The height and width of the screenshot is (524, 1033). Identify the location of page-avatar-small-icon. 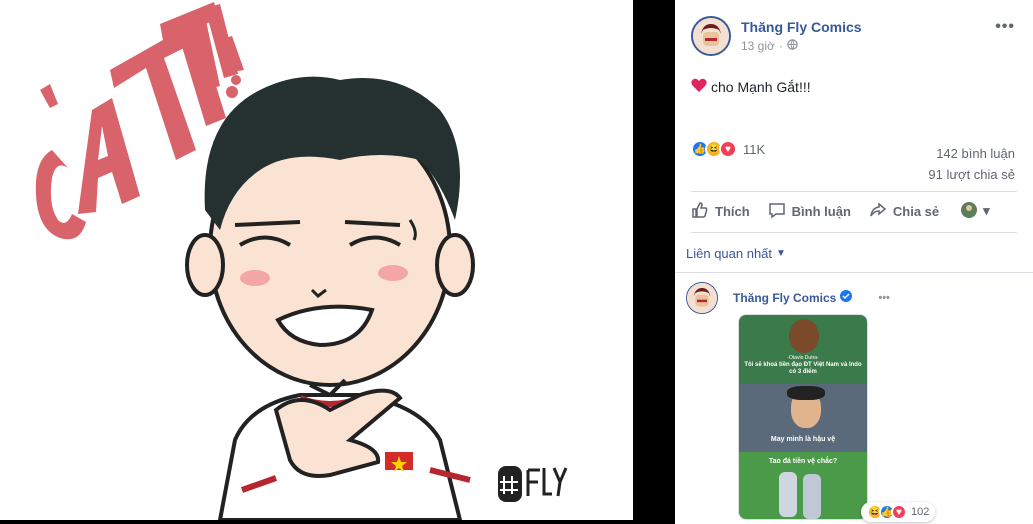
(969, 211).